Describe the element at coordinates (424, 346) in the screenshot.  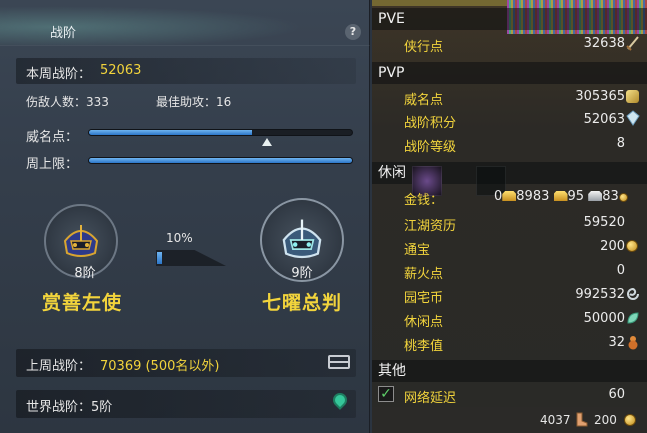
I see `row-label: 桃李值` at that location.